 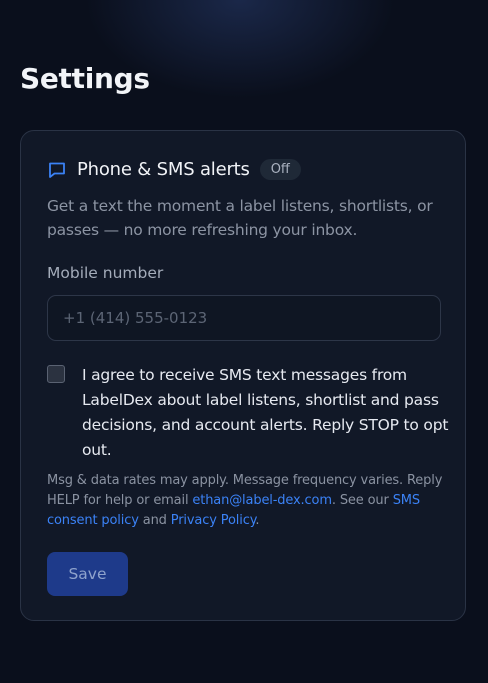 What do you see at coordinates (57, 170) in the screenshot?
I see `chat-bubble-icon` at bounding box center [57, 170].